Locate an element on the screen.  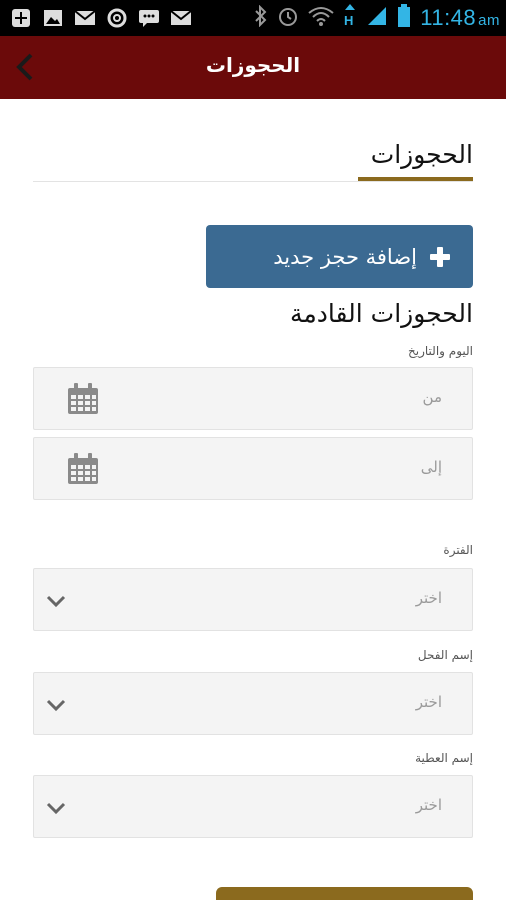
clock-time: 11:48 is located at coordinates (448, 17).